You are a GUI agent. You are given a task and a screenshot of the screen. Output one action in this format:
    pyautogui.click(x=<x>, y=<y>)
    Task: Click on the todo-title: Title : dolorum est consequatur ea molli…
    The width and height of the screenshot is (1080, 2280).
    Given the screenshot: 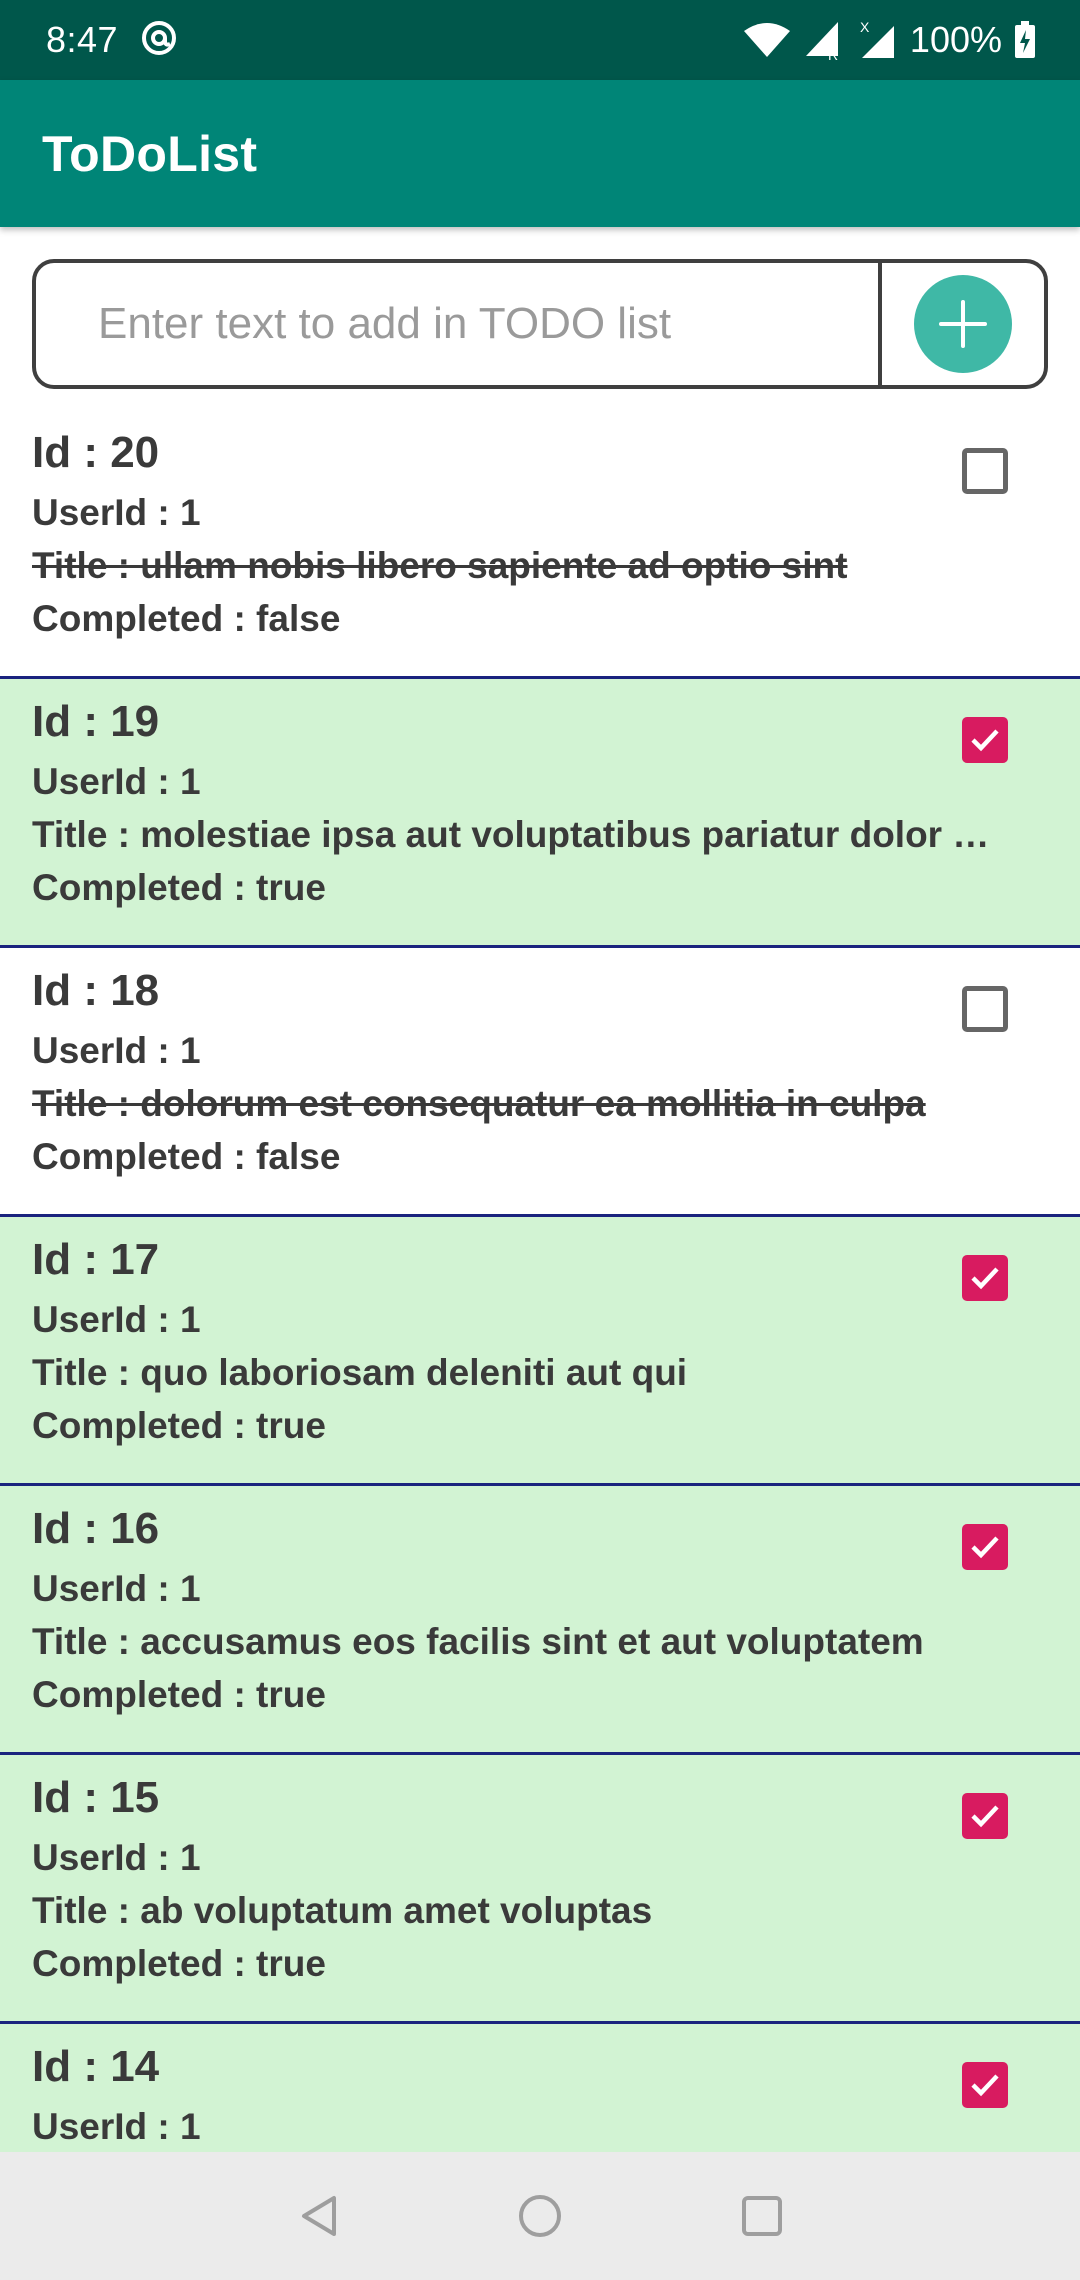 What is the action you would take?
    pyautogui.click(x=479, y=1103)
    